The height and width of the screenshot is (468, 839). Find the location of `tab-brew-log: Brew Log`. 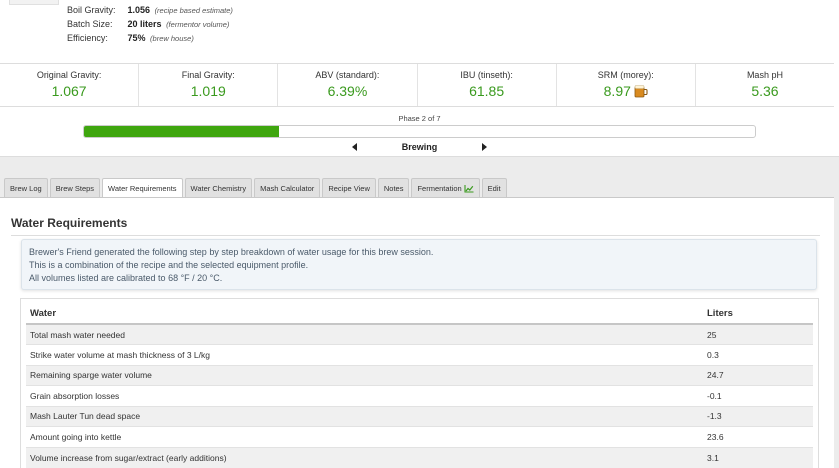

tab-brew-log: Brew Log is located at coordinates (26, 187).